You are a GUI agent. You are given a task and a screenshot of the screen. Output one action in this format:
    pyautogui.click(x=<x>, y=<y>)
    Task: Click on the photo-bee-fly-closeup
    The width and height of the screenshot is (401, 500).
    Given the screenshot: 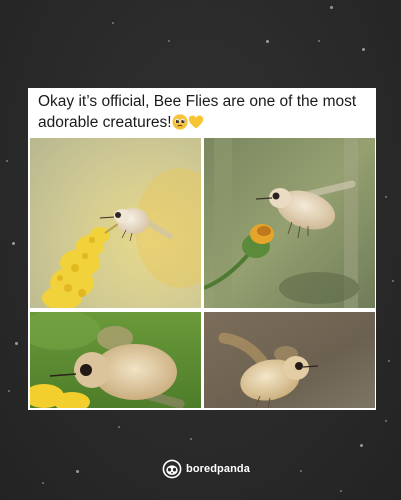 What is the action you would take?
    pyautogui.click(x=115, y=360)
    